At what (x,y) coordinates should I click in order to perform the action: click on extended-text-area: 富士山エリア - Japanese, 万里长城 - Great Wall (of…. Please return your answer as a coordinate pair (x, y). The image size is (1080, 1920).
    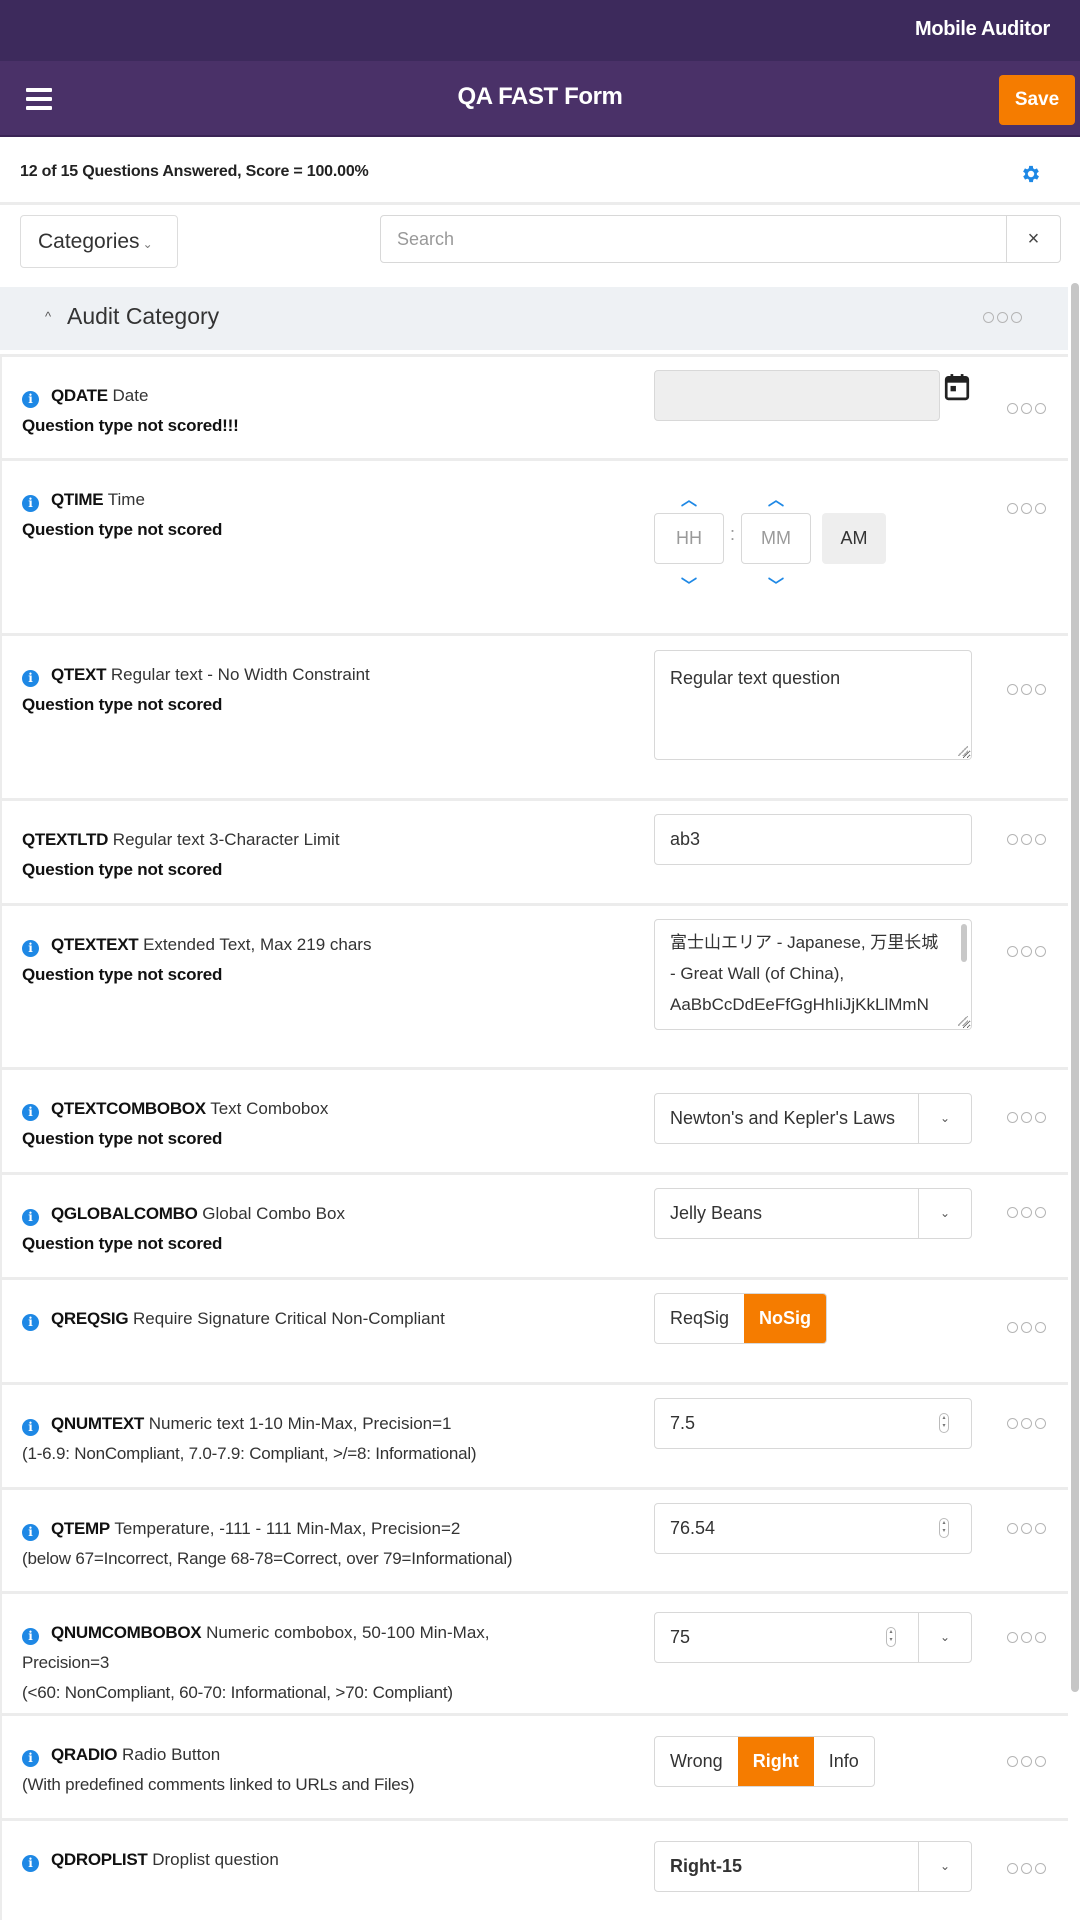
    Looking at the image, I should click on (813, 974).